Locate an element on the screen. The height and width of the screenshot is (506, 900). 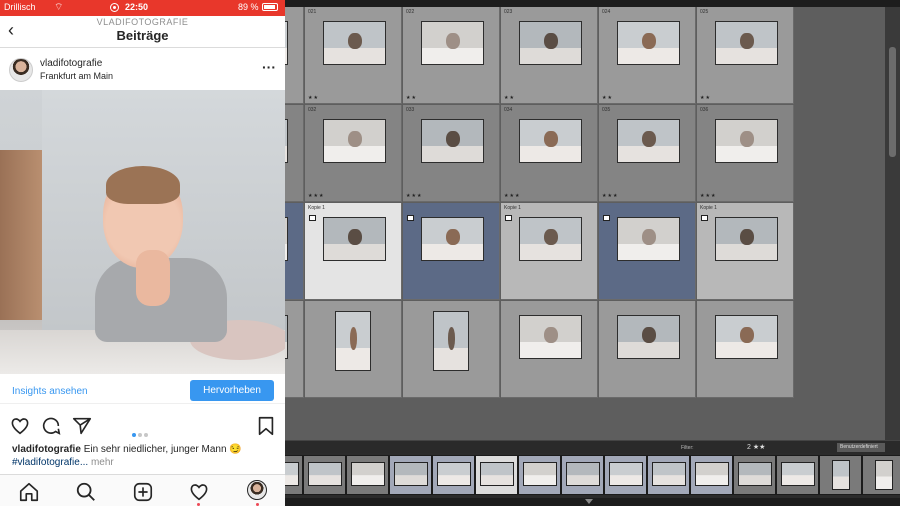
panel-toggle-triangle-icon is located at coordinates (589, 501).